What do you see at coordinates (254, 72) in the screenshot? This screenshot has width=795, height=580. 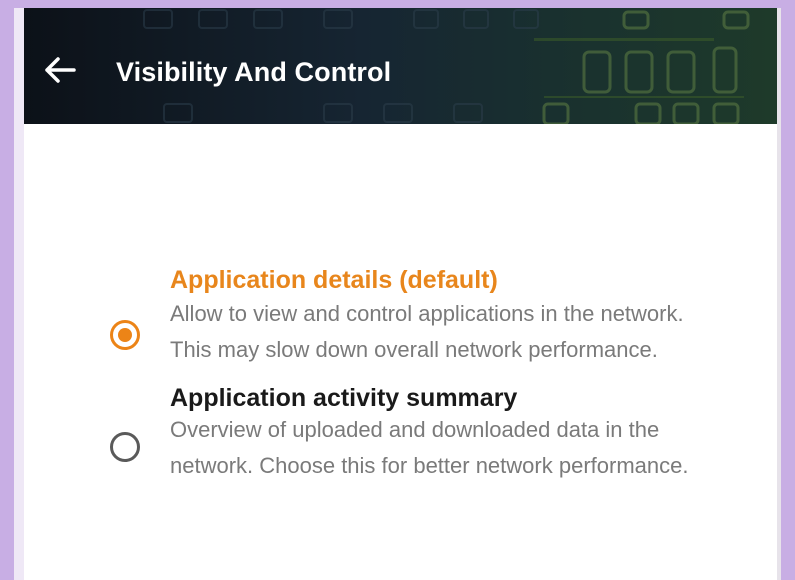 I see `page-title: Visibility And Control` at bounding box center [254, 72].